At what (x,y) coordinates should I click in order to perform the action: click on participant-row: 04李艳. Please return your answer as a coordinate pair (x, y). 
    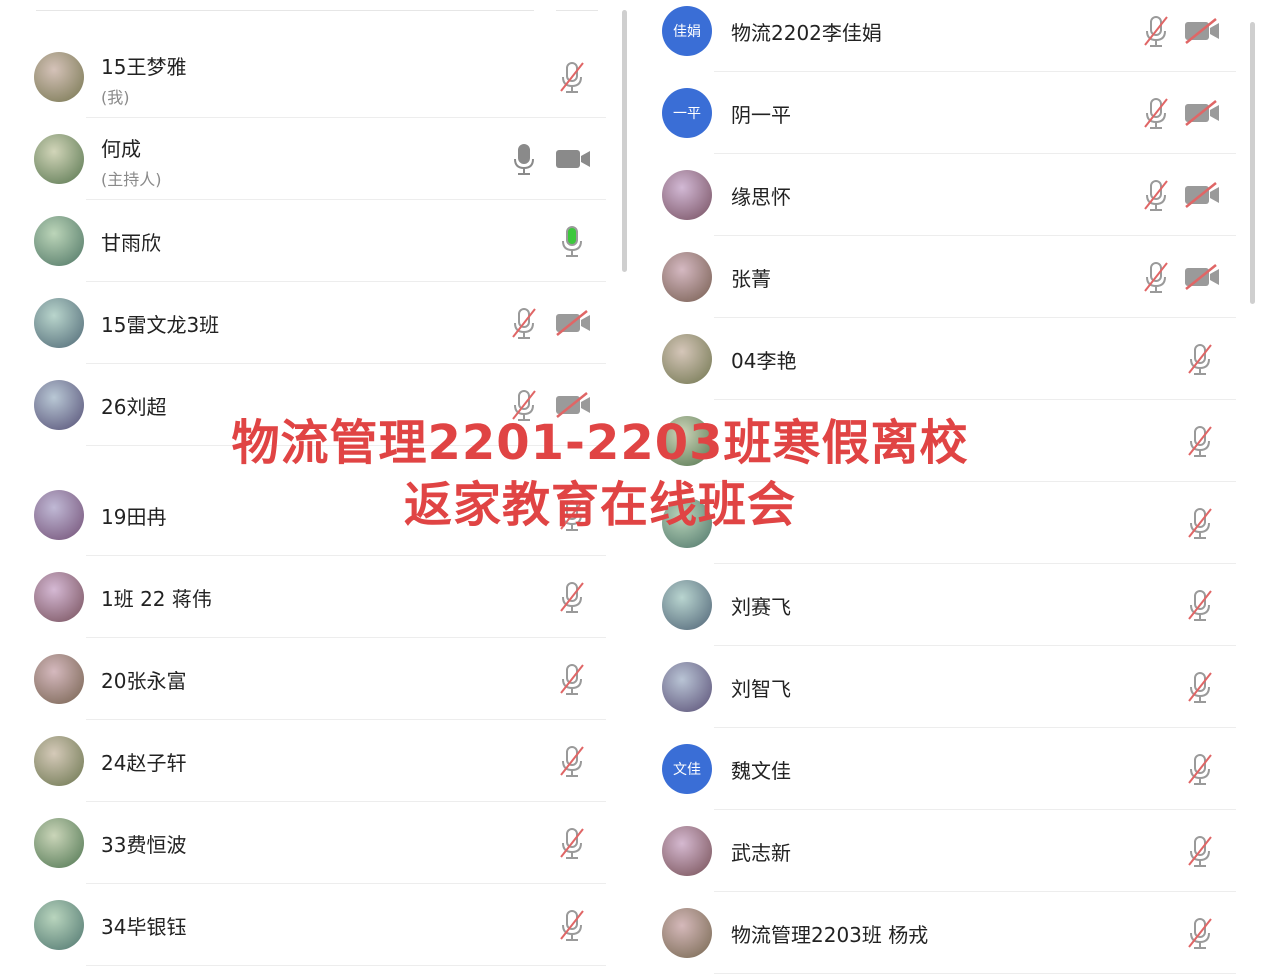
    Looking at the image, I should click on (949, 359).